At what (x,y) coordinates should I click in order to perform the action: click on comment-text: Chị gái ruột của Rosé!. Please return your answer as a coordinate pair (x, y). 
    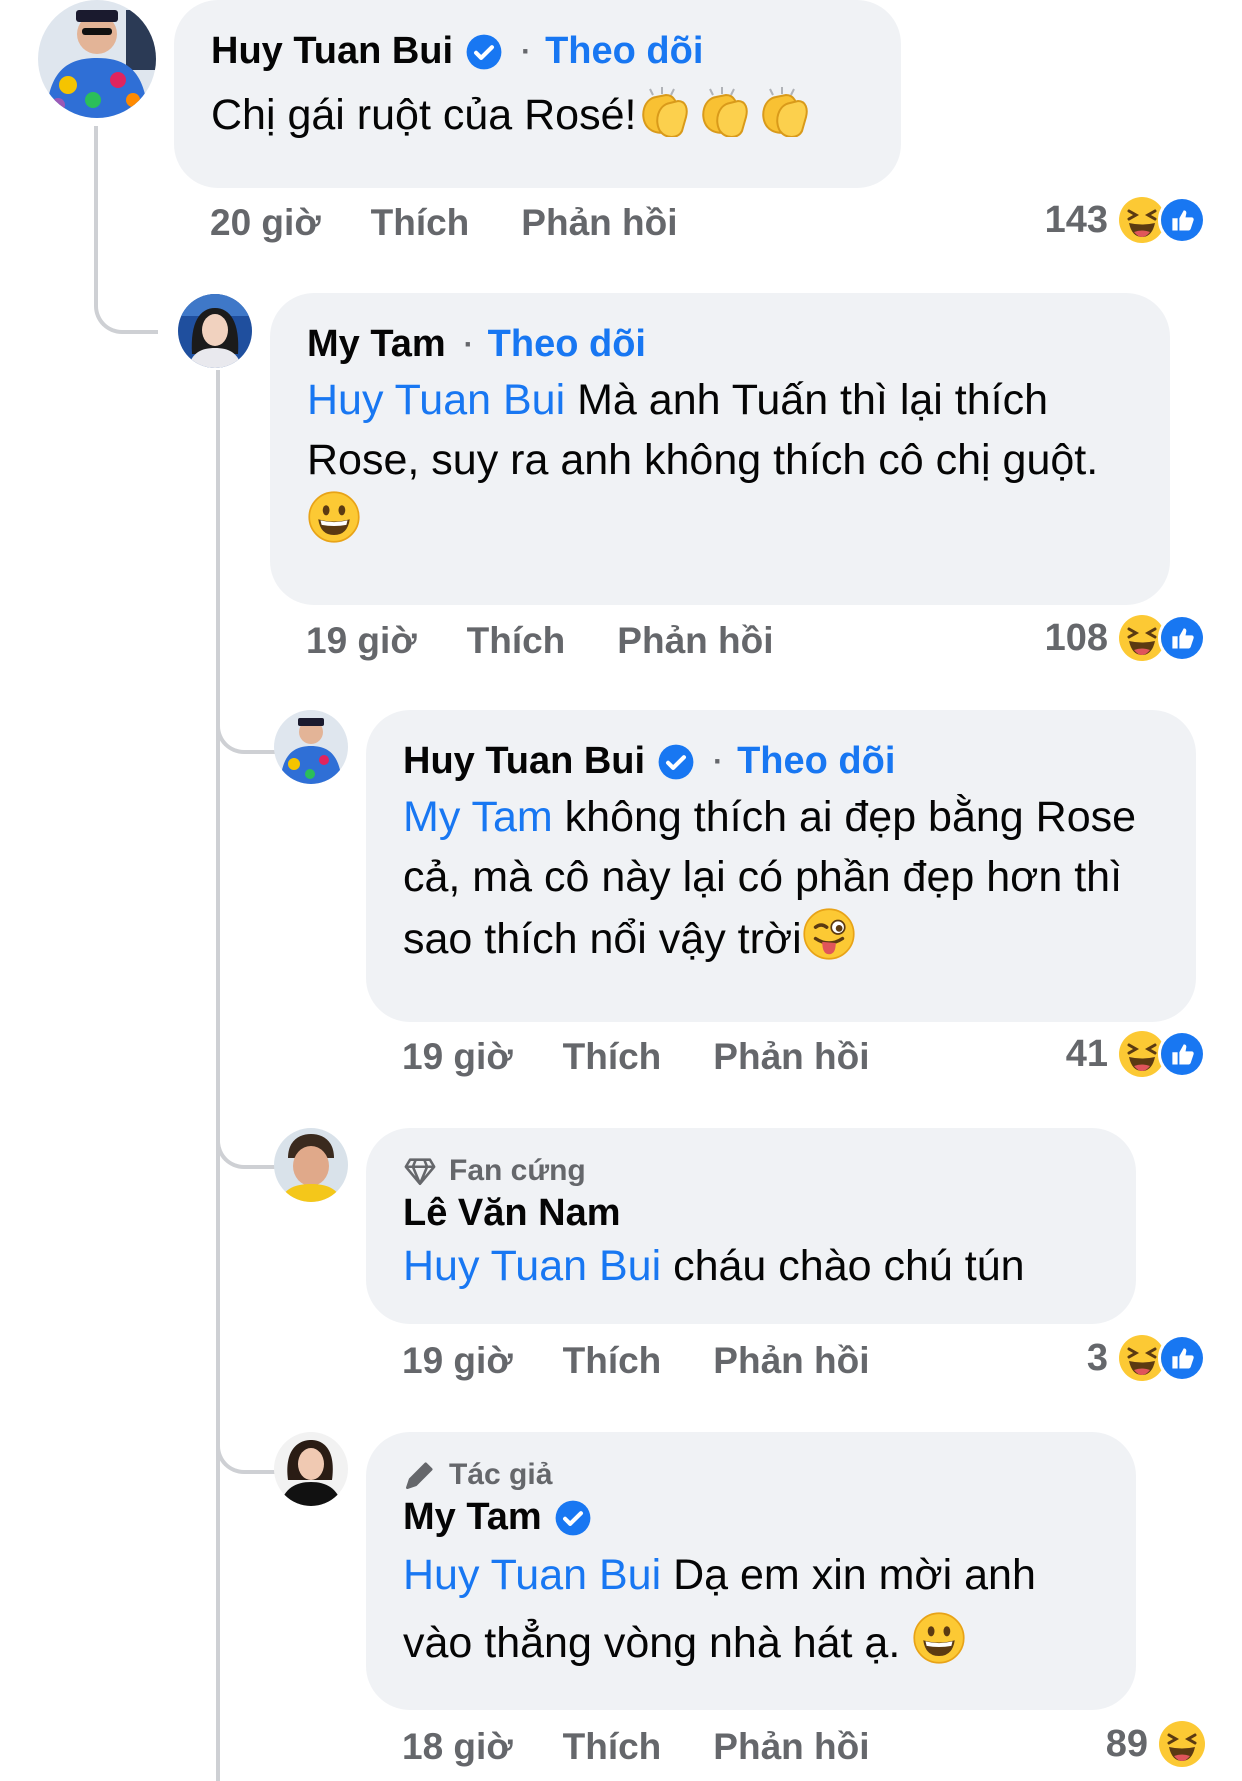
    Looking at the image, I should click on (538, 117).